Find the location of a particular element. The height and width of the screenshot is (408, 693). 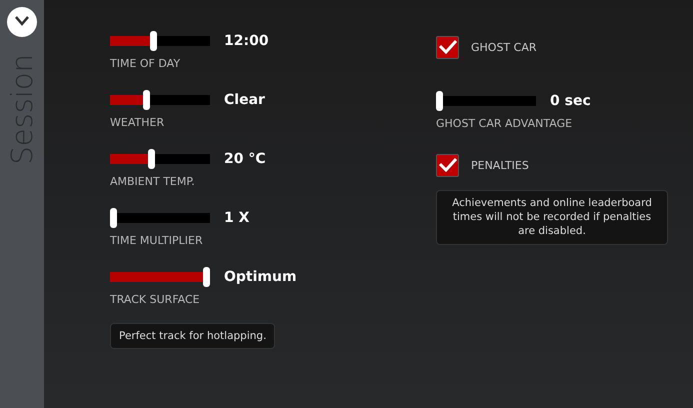

slider-label: TIME OF DAY is located at coordinates (146, 63).